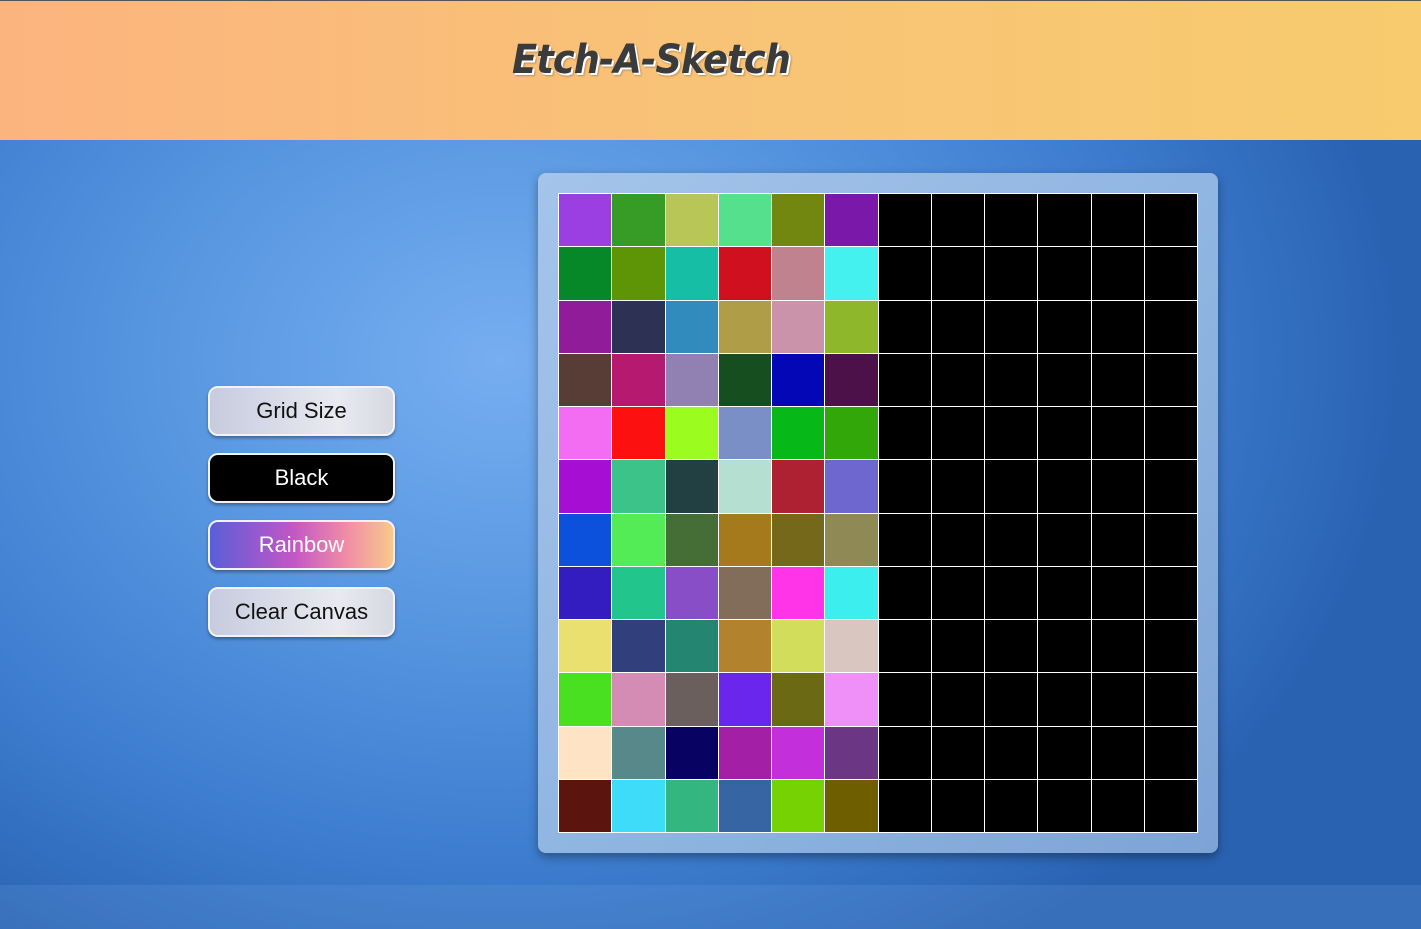 The image size is (1421, 929). I want to click on clear-canvas-button: Clear Canvas, so click(301, 612).